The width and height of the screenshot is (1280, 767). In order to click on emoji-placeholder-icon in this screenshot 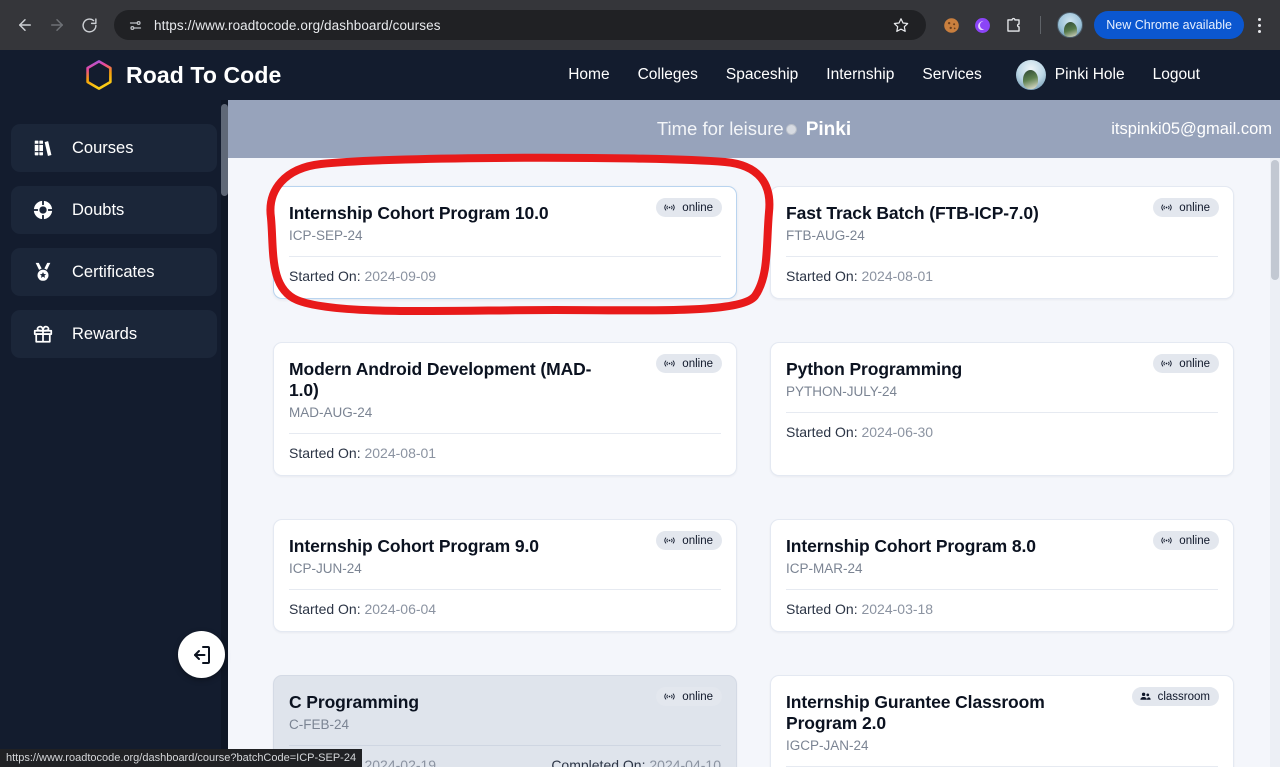, I will do `click(791, 129)`.